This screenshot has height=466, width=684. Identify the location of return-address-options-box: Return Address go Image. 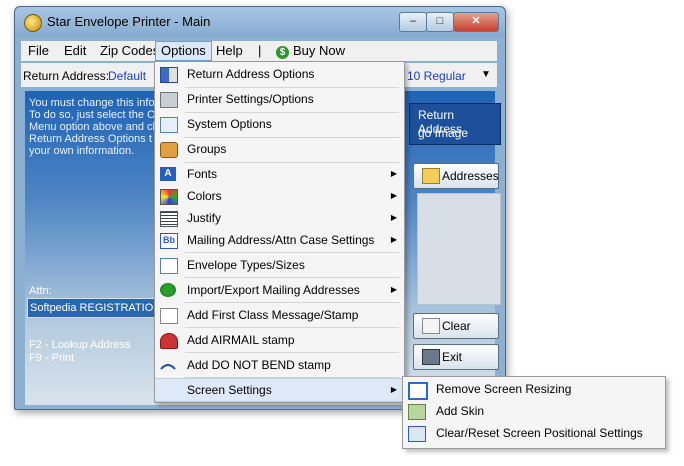
(455, 124).